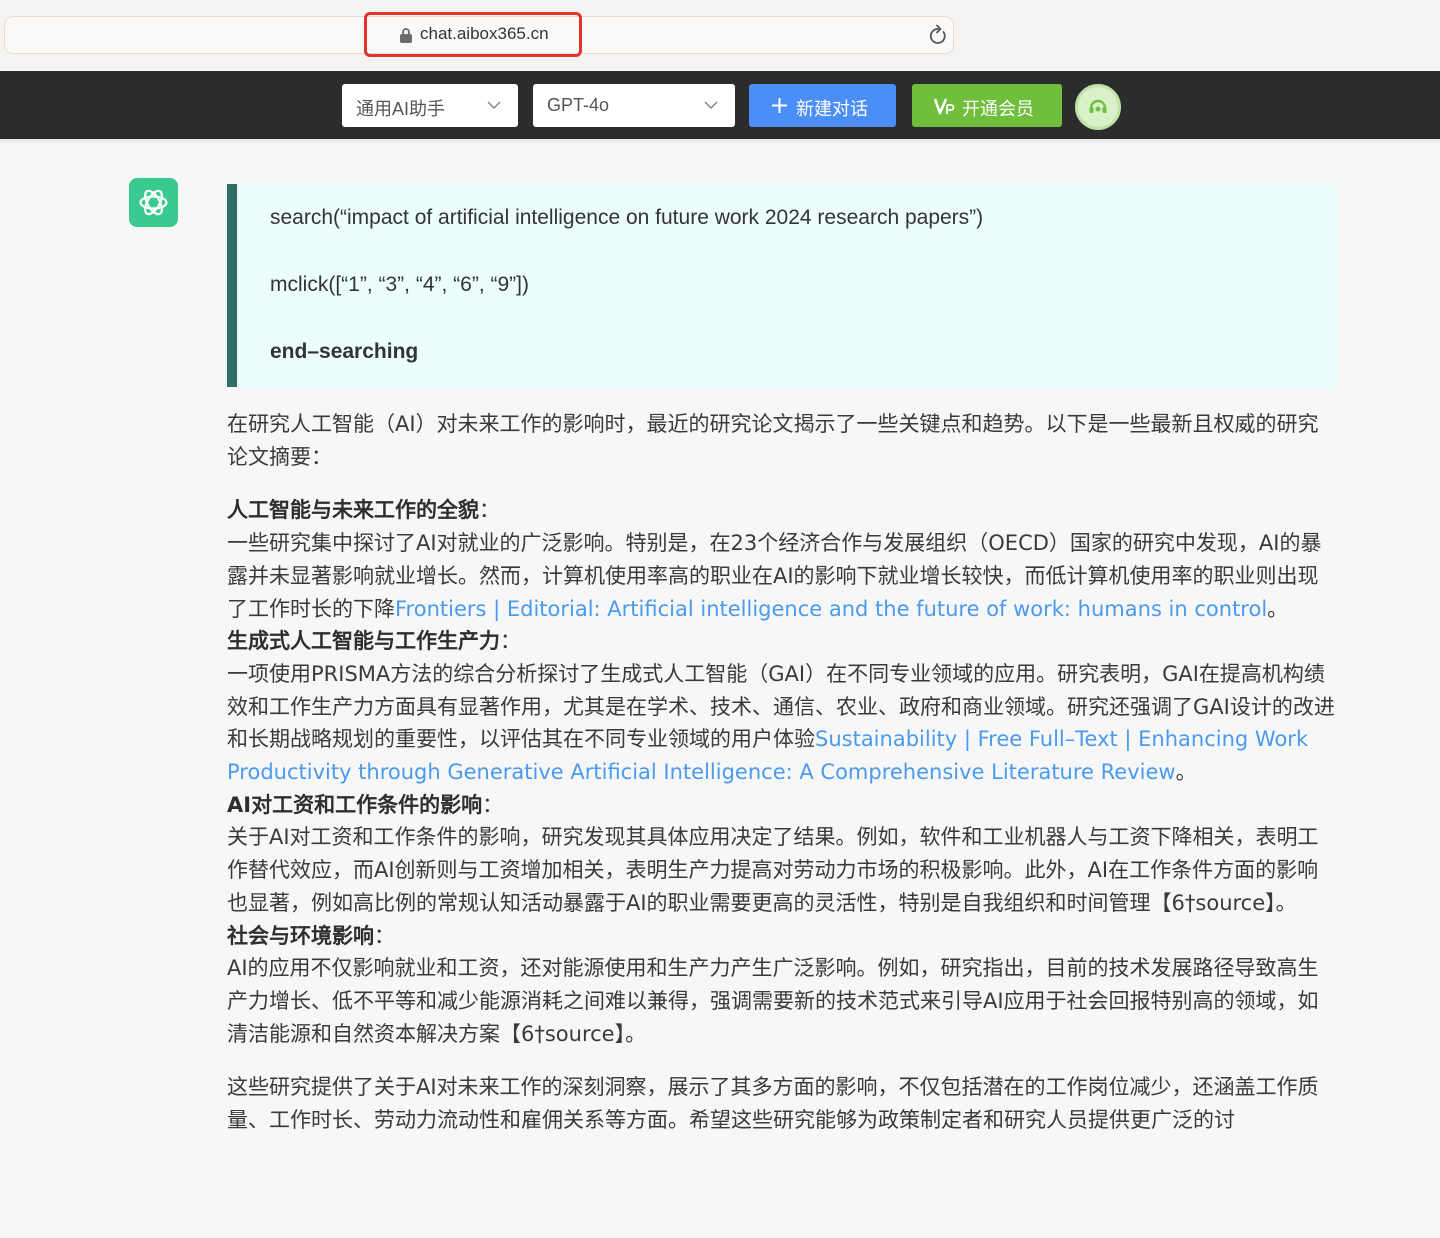 The image size is (1440, 1238). I want to click on section-title: 人工智能与未来工作的全貌, so click(353, 510).